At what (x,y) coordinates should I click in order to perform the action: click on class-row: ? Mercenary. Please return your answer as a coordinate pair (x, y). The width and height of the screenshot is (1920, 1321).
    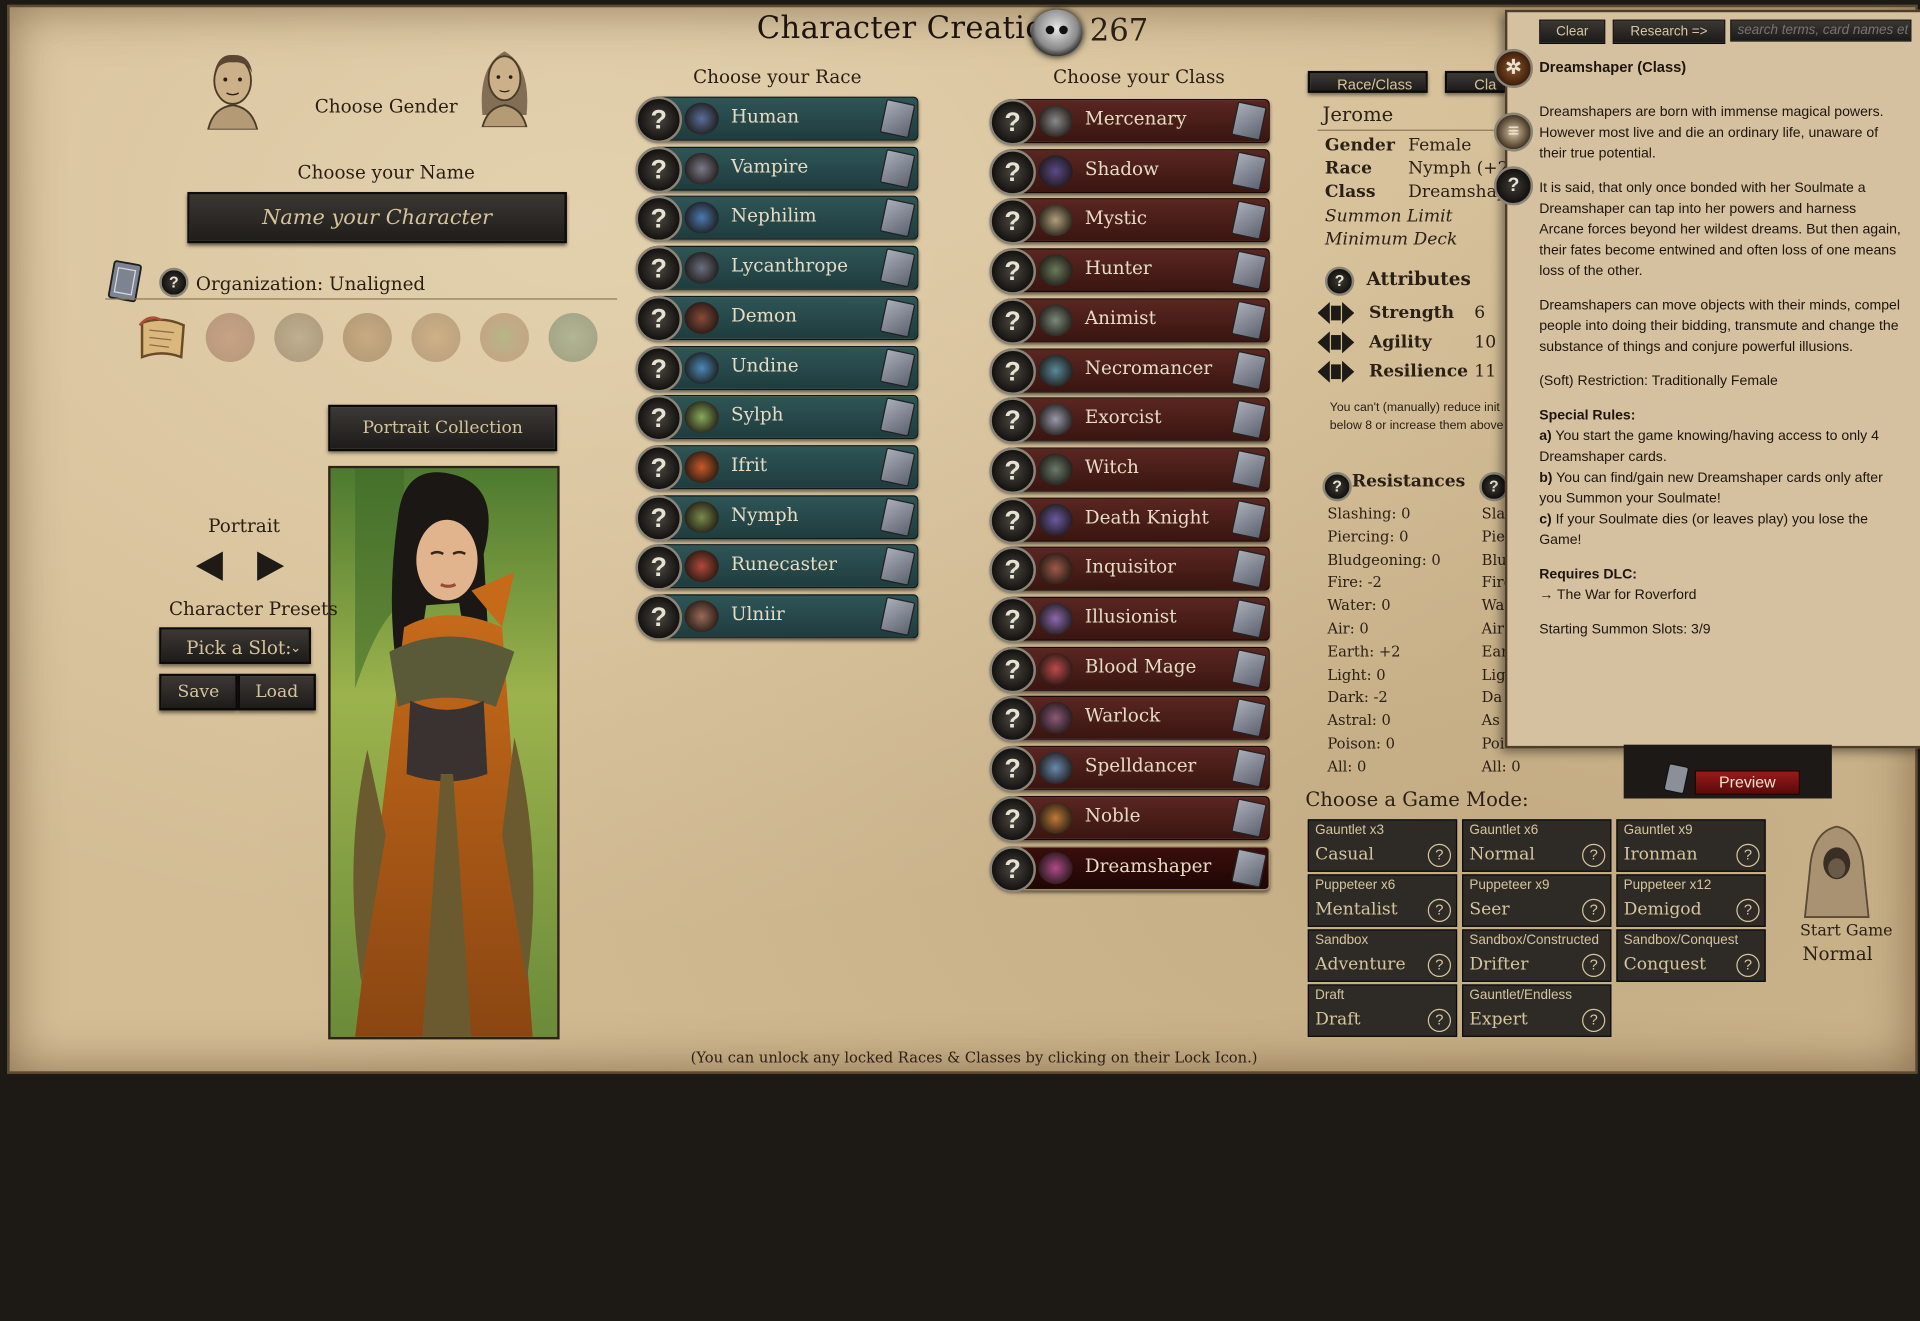
    Looking at the image, I should click on (1129, 122).